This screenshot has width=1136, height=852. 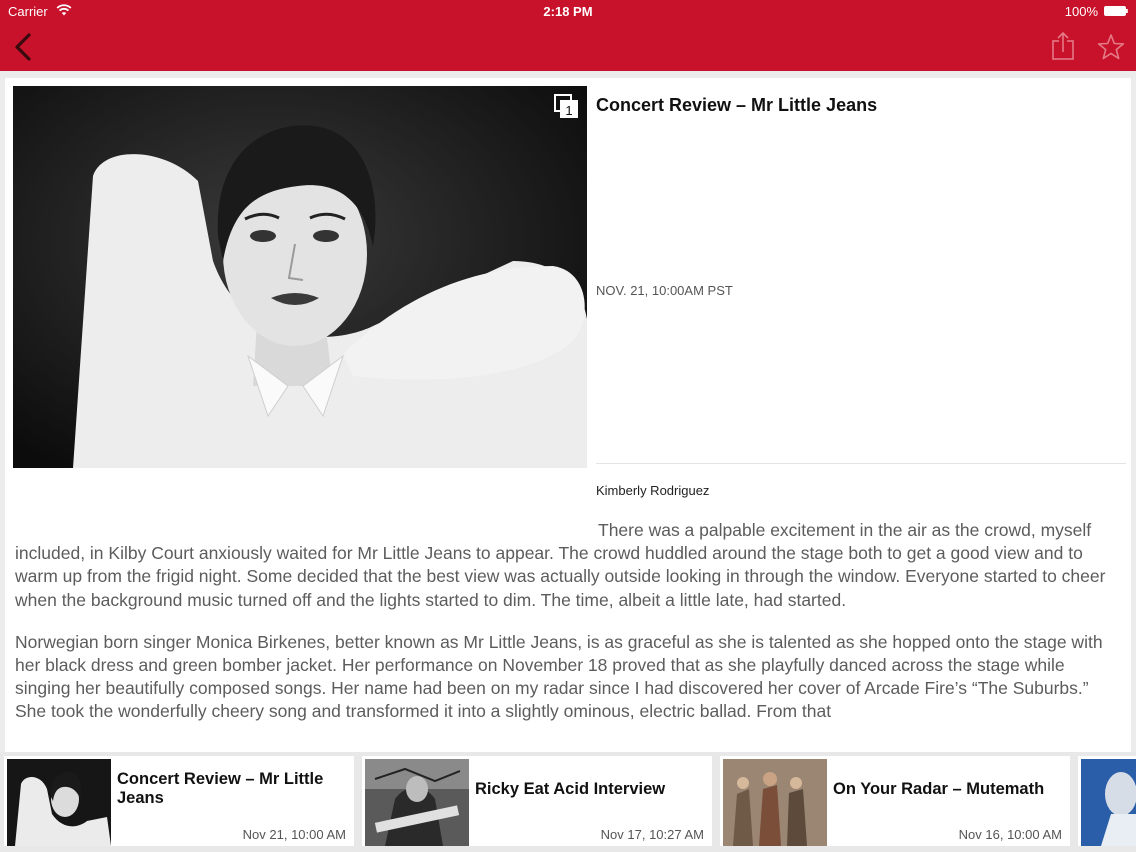 I want to click on clock: 2:18 PM, so click(x=568, y=11).